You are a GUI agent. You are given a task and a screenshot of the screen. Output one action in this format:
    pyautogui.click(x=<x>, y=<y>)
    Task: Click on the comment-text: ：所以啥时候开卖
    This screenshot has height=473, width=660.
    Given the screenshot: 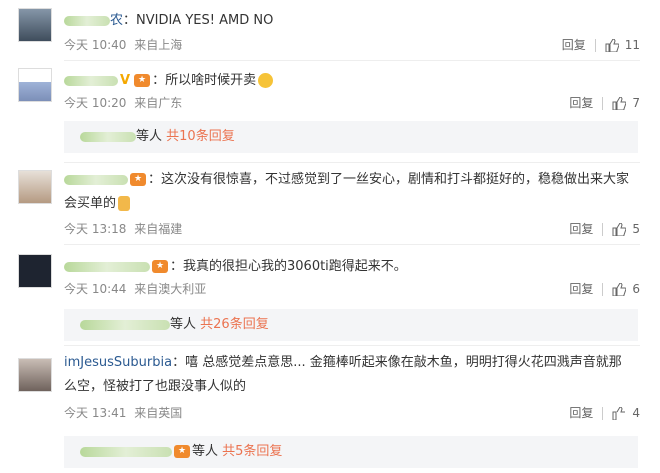 What is the action you would take?
    pyautogui.click(x=204, y=80)
    